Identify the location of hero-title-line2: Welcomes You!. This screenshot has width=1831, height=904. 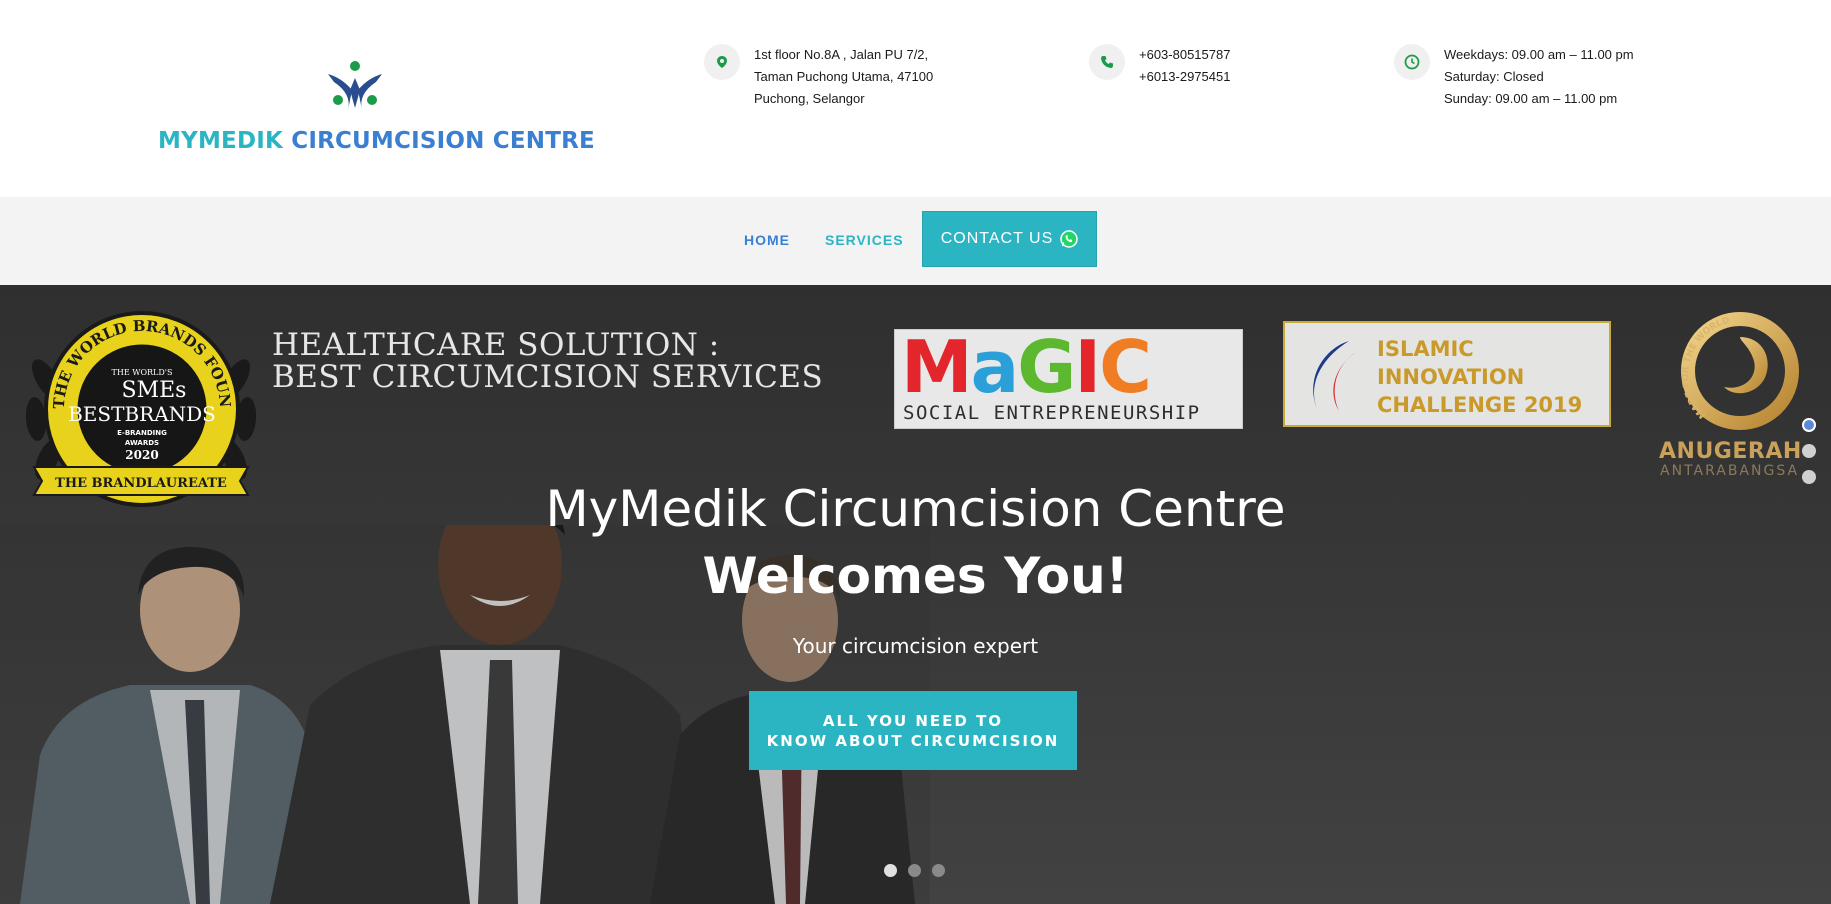
(915, 576).